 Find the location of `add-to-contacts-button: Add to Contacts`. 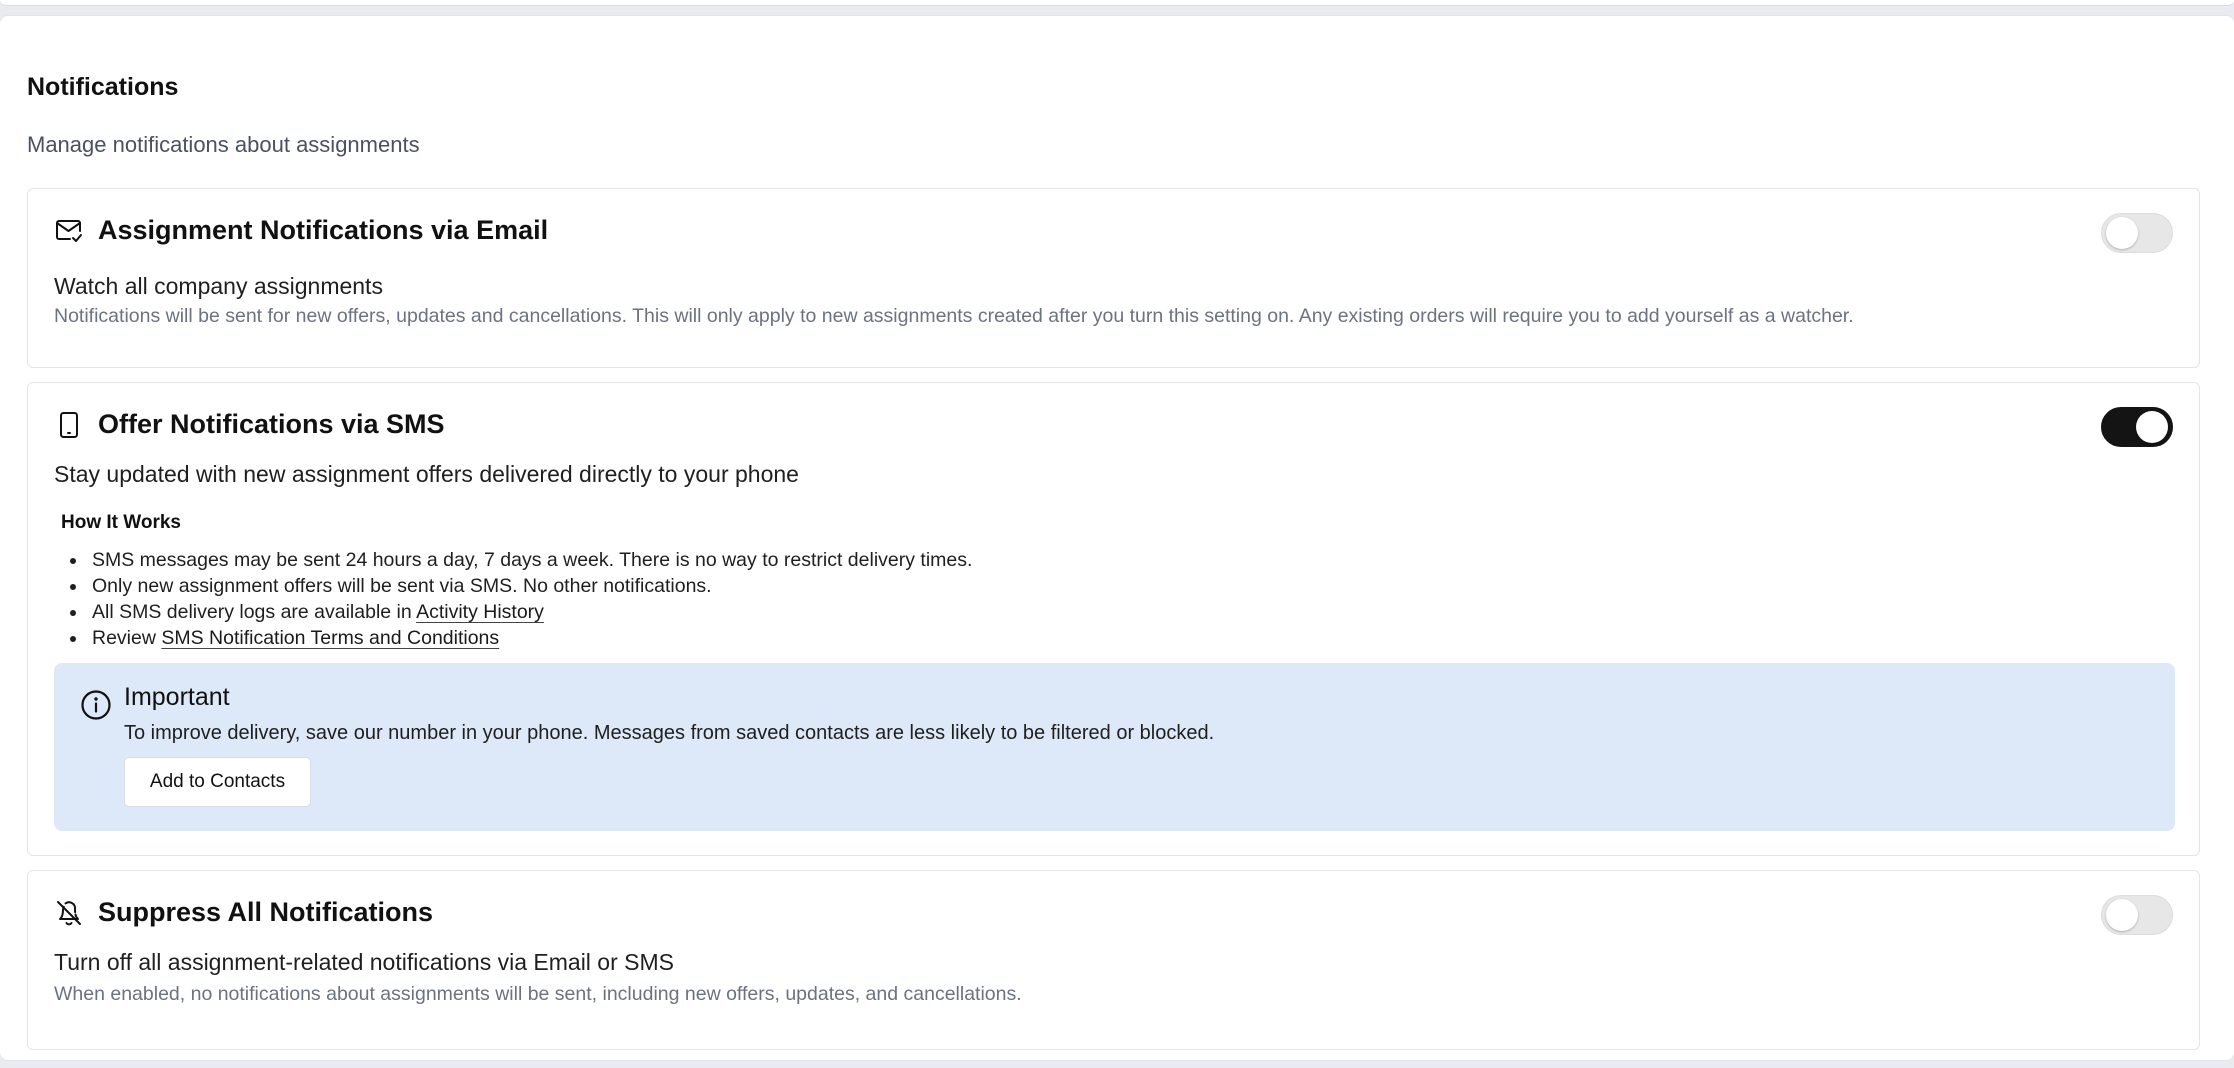

add-to-contacts-button: Add to Contacts is located at coordinates (217, 782).